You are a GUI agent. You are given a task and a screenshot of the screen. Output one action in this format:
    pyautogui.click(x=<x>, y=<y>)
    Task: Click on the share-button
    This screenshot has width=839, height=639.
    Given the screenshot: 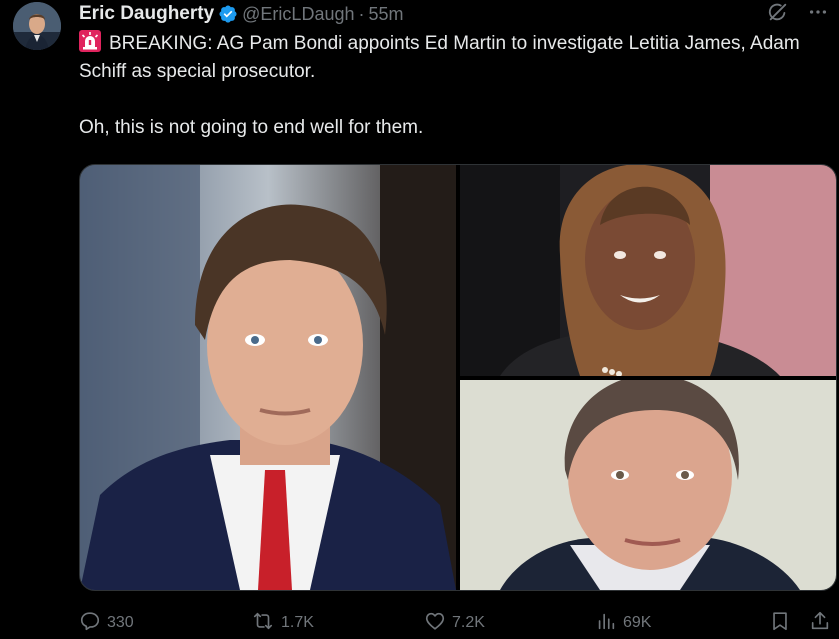 What is the action you would take?
    pyautogui.click(x=820, y=623)
    